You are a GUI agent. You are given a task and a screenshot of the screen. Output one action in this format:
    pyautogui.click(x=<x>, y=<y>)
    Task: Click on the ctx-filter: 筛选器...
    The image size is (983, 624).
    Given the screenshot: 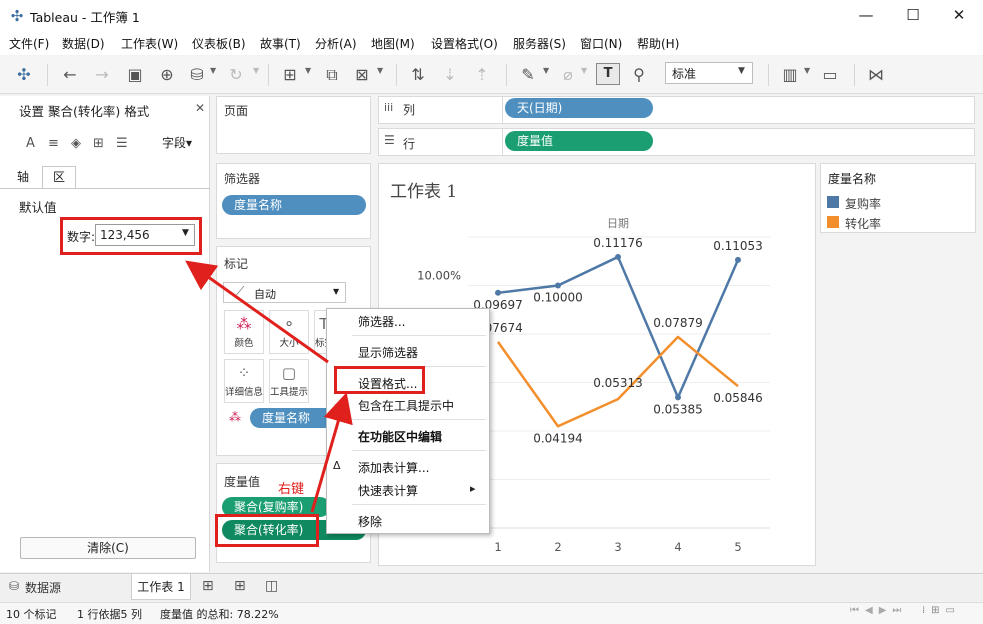 What is the action you would take?
    pyautogui.click(x=381, y=321)
    